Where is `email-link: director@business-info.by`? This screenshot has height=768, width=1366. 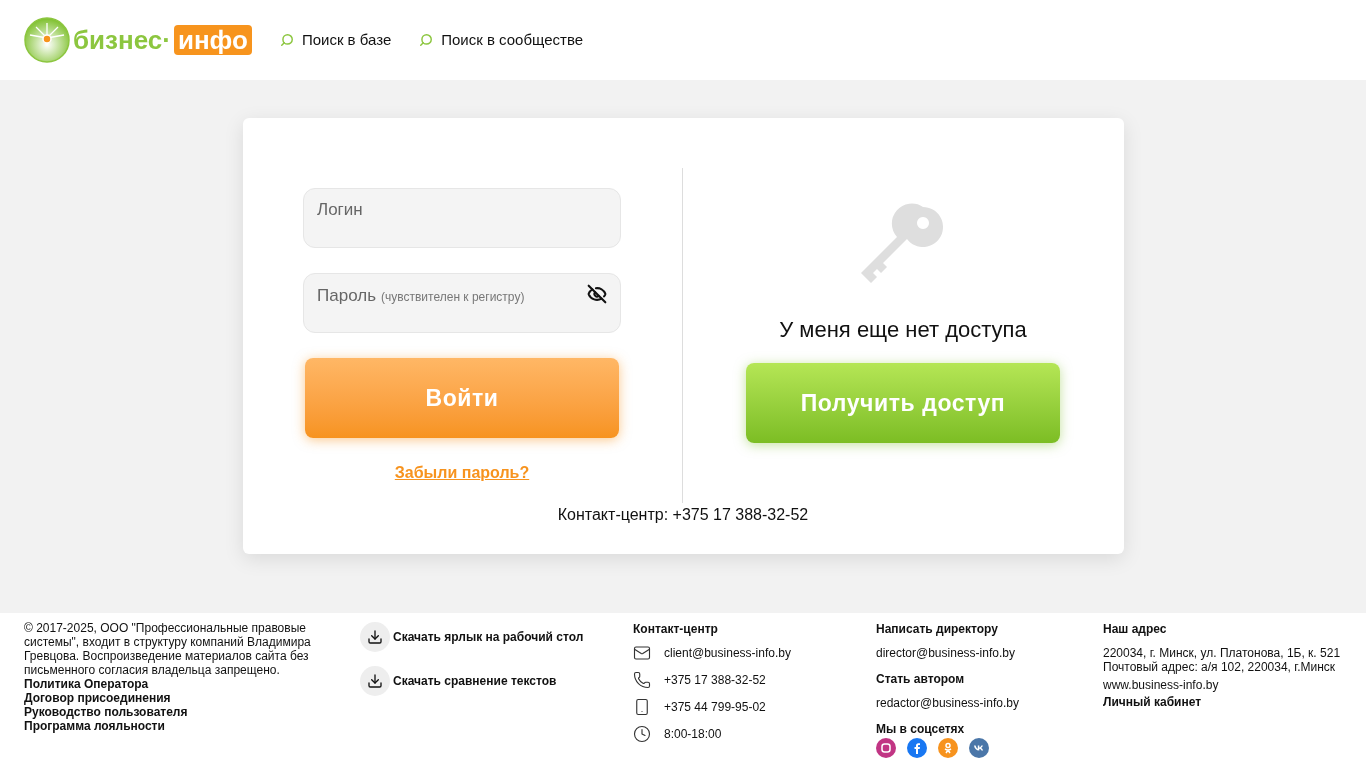 email-link: director@business-info.by is located at coordinates (989, 653).